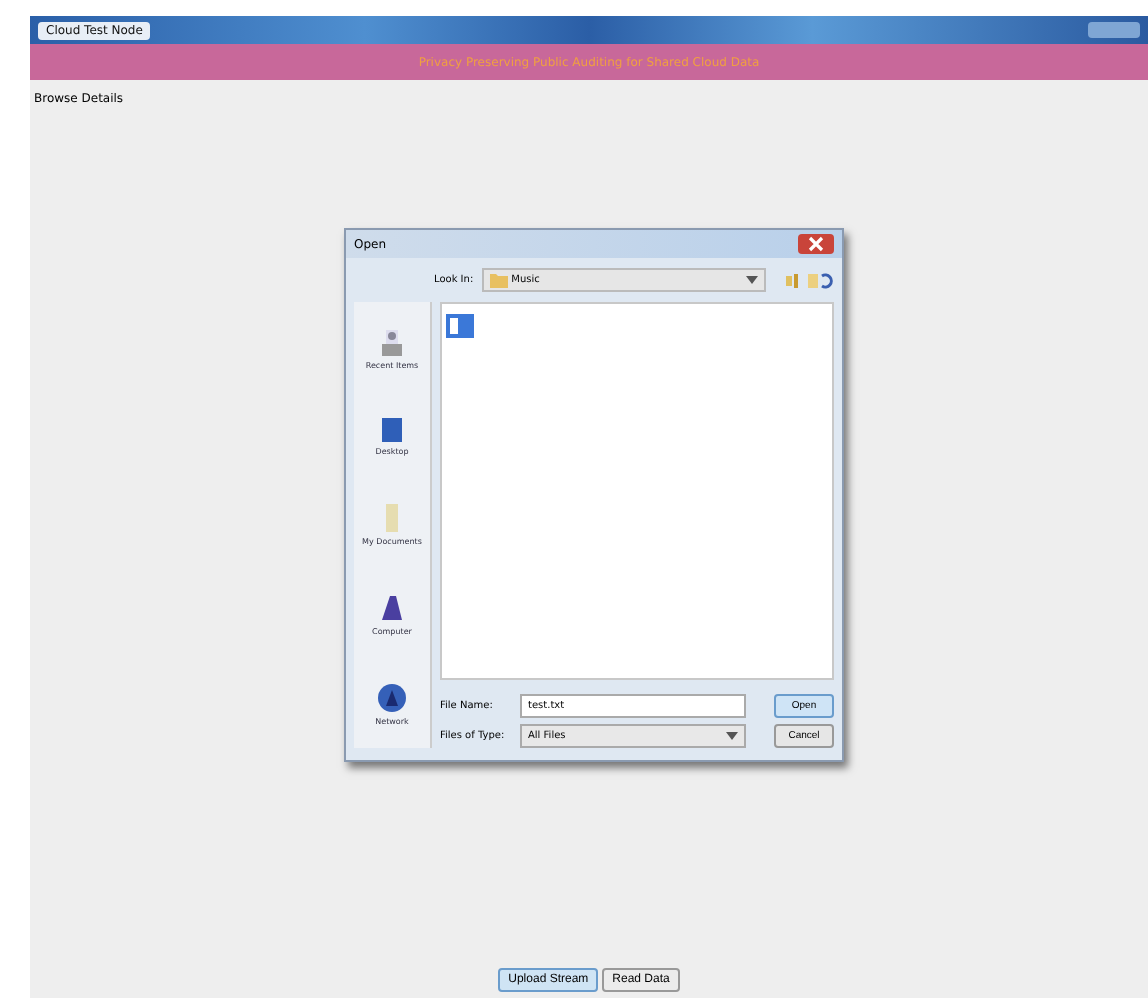 The image size is (1148, 998). I want to click on folder-icon, so click(498, 280).